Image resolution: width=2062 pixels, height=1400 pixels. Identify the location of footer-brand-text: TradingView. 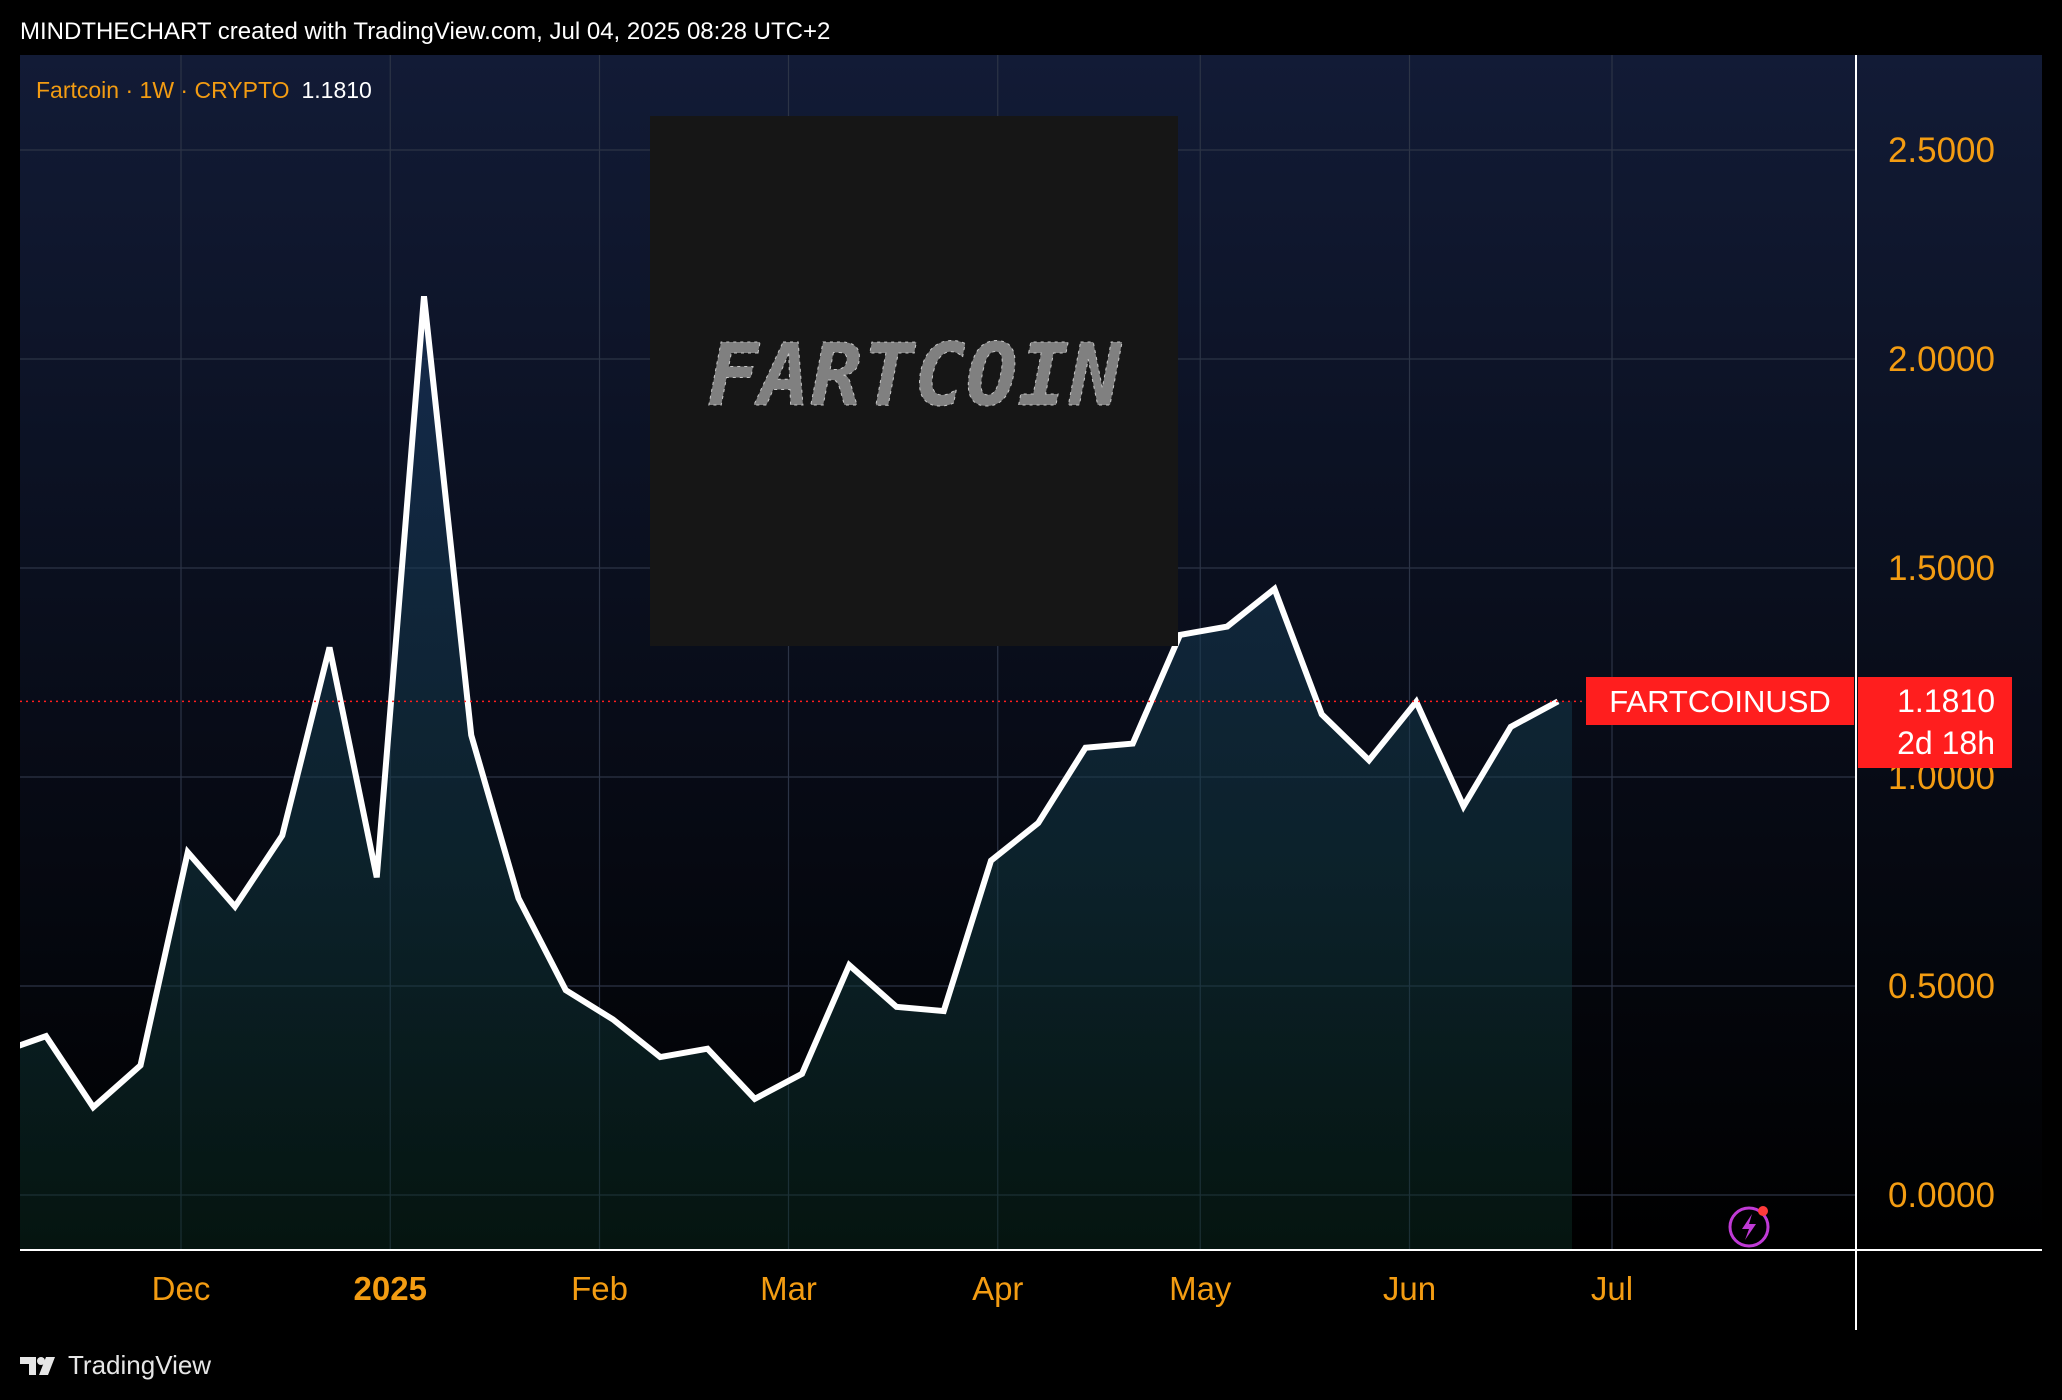
(140, 1365).